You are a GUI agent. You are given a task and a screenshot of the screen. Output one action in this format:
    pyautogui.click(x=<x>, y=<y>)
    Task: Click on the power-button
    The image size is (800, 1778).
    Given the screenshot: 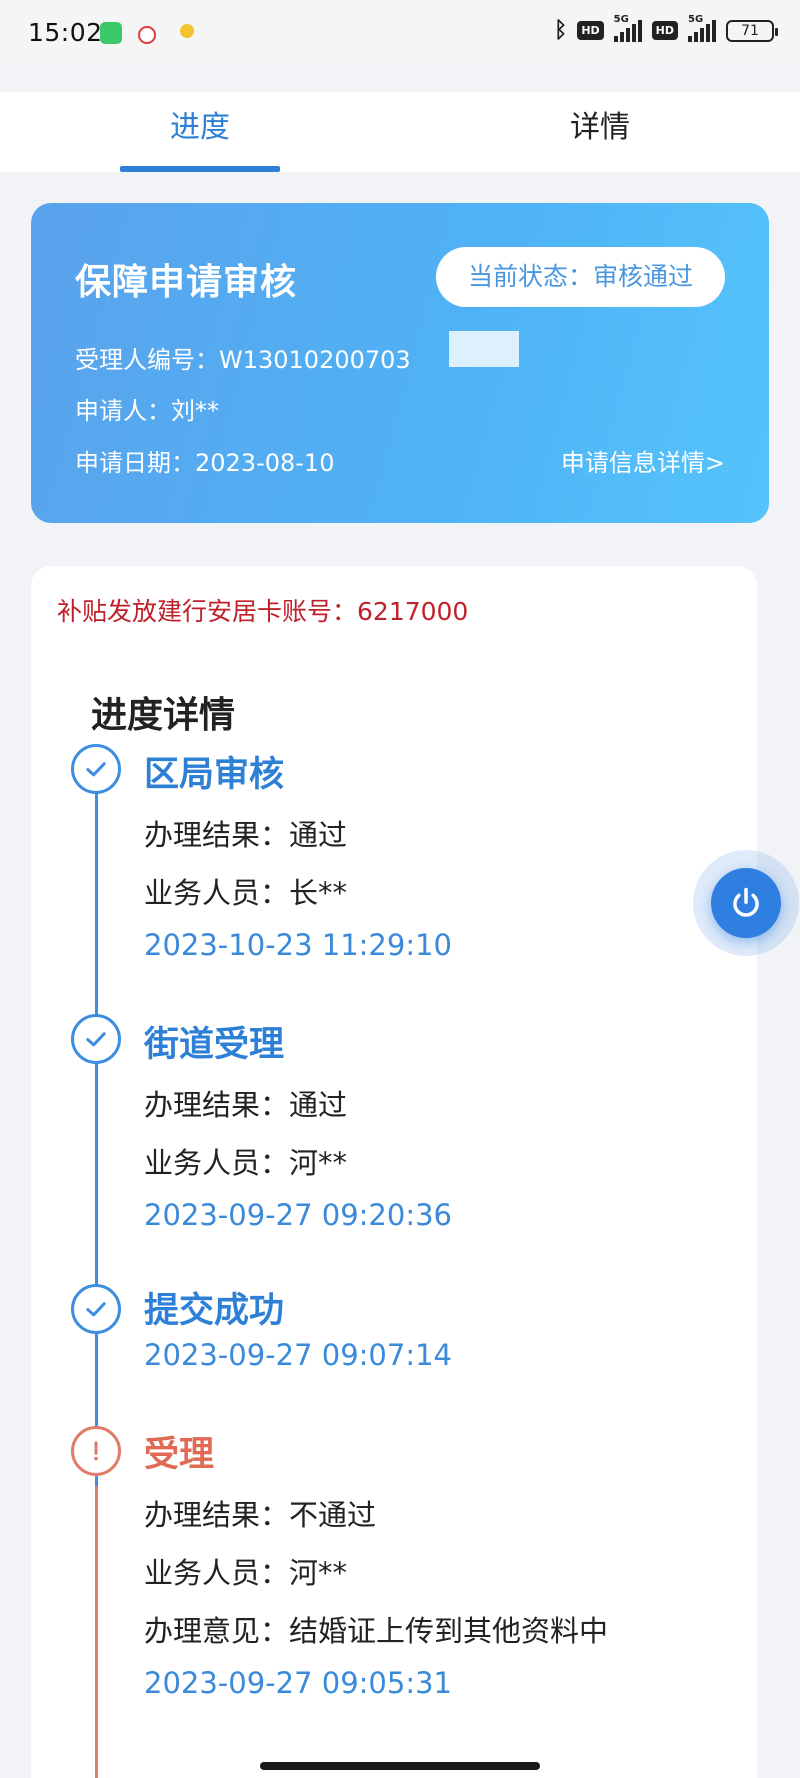 What is the action you would take?
    pyautogui.click(x=746, y=903)
    